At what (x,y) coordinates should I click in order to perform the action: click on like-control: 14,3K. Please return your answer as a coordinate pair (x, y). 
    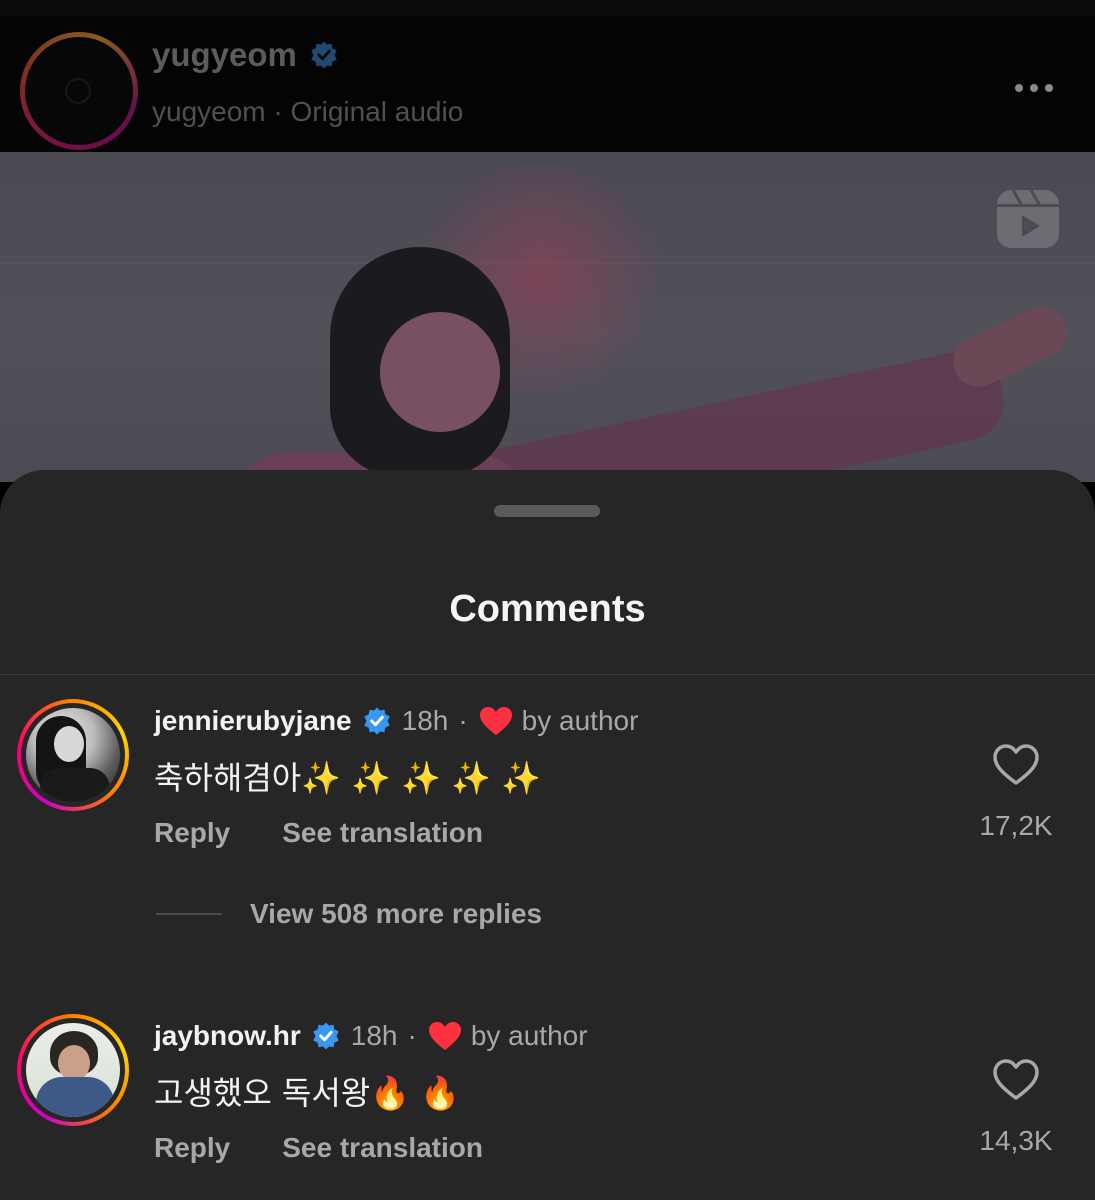
    Looking at the image, I should click on (1016, 1107).